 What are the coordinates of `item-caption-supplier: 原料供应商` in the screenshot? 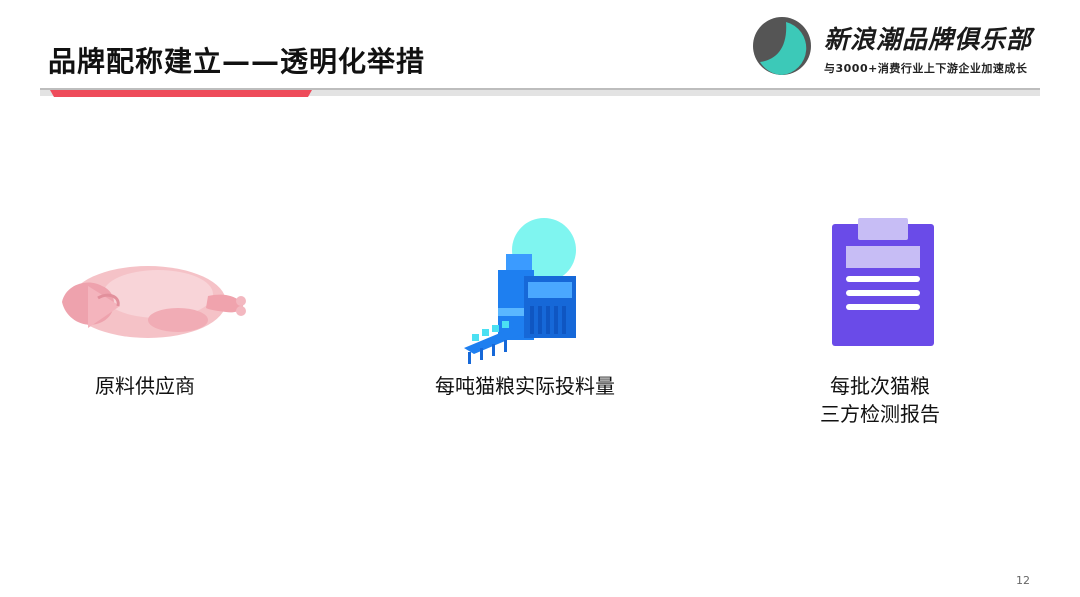 It's located at (145, 386).